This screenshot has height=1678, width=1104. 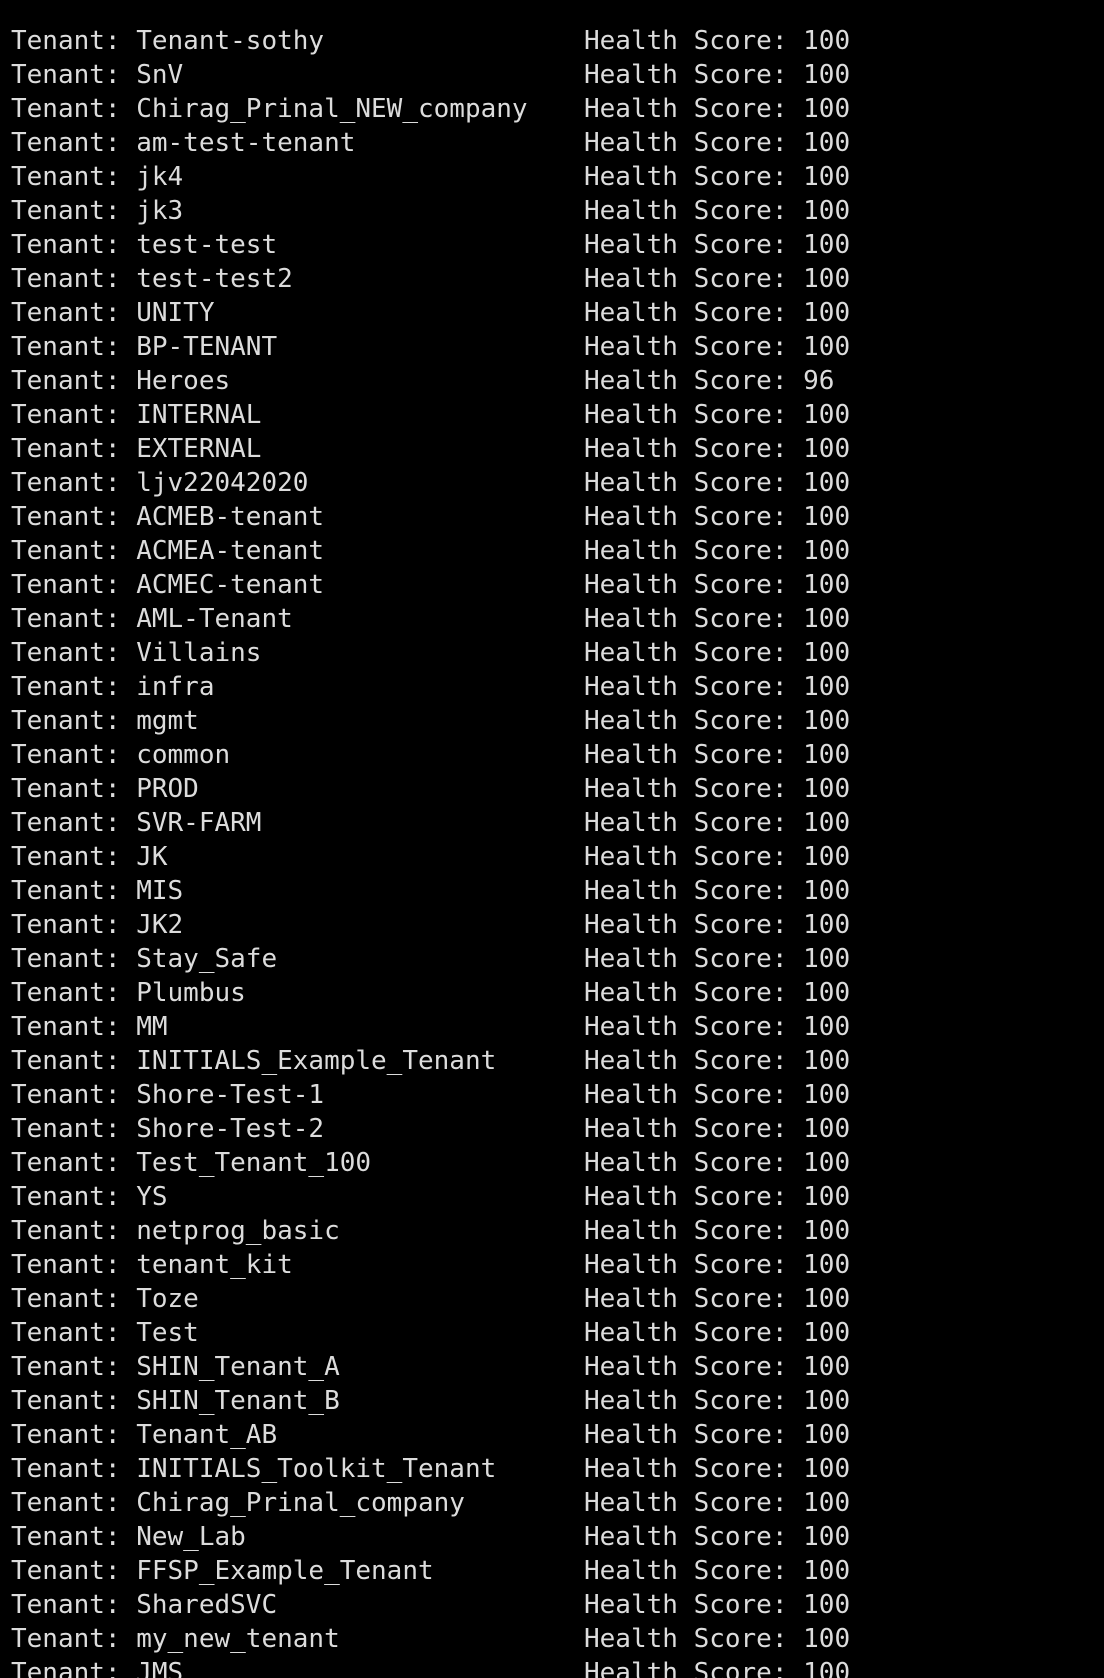 I want to click on terminal-line: Tenant: JMS Health Score: 100, so click(x=551, y=1667).